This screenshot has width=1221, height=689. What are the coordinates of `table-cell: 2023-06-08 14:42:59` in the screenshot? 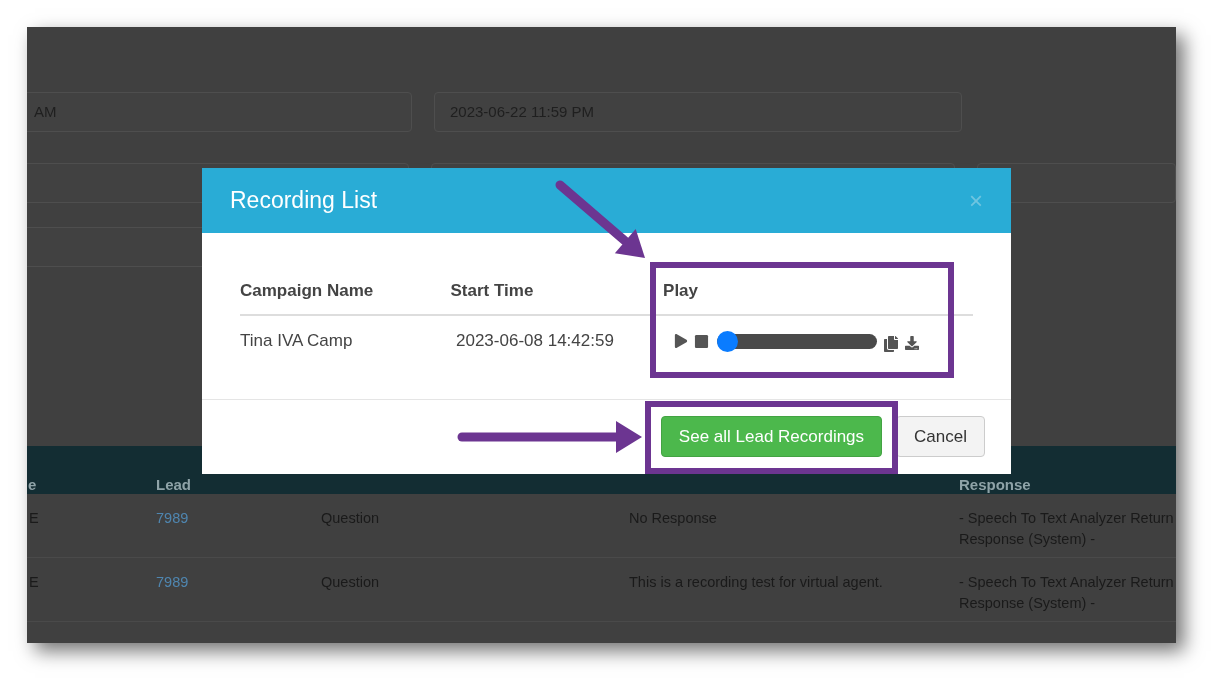 It's located at (535, 341).